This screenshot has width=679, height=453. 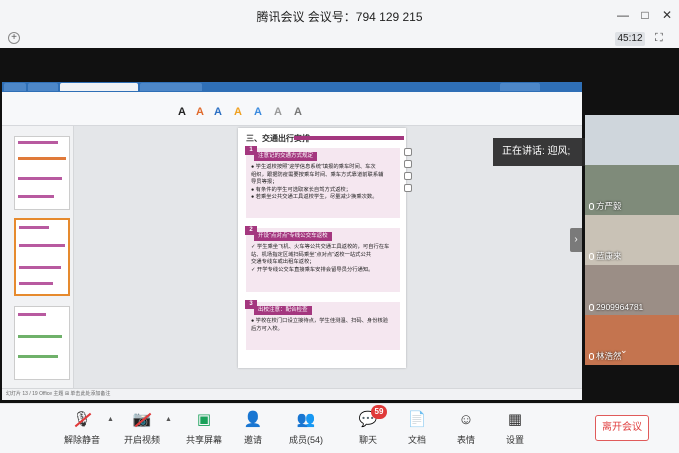 I want to click on section-line: 交通专线车或出租车返校；, so click(x=283, y=262).